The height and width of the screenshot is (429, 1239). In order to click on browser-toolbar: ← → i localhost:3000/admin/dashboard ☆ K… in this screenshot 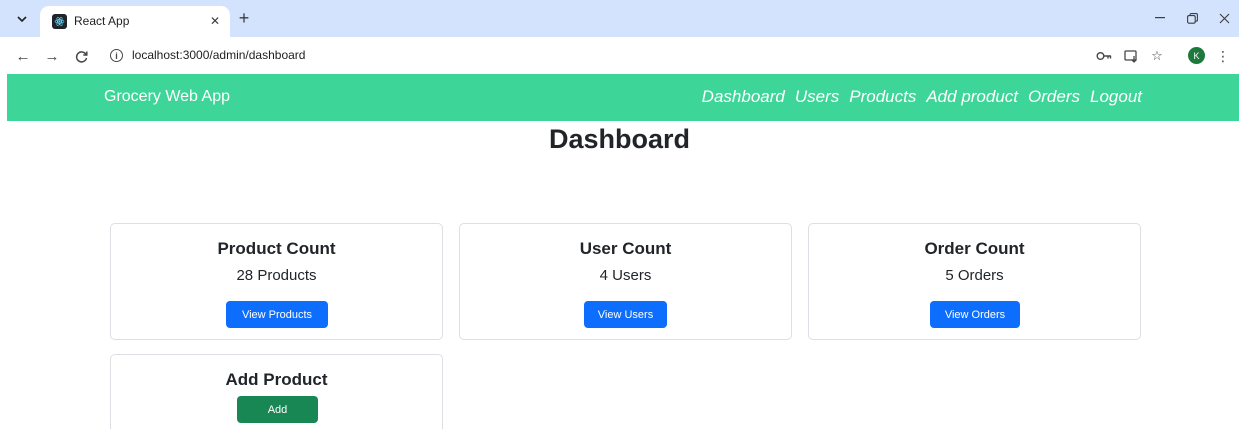, I will do `click(619, 55)`.